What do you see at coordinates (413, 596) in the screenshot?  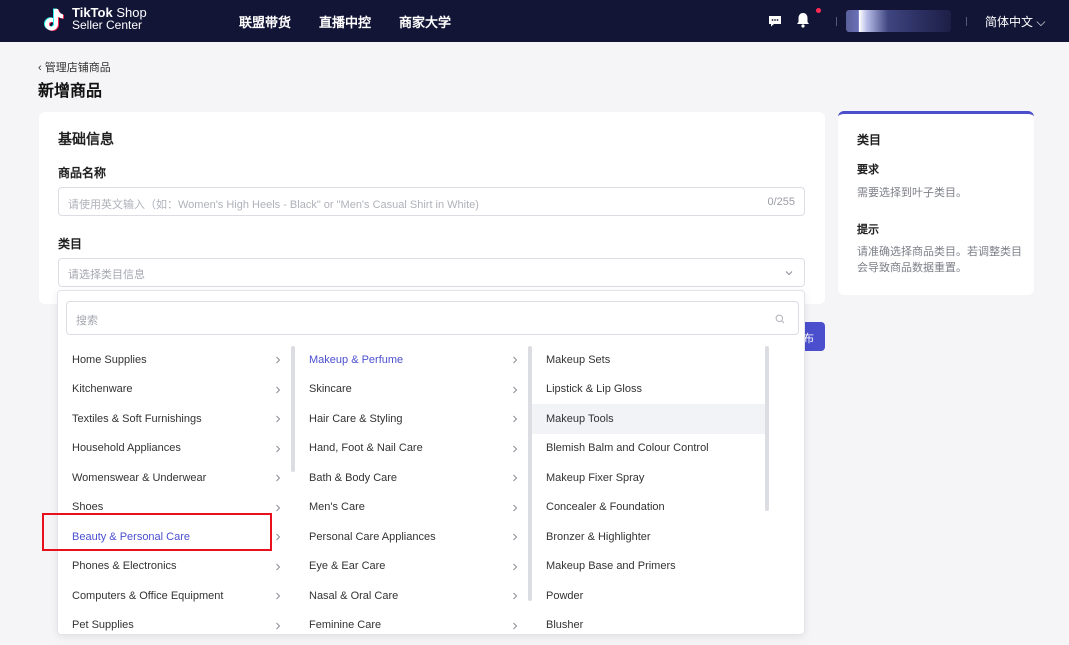 I see `list-item: Nasal & Oral Care` at bounding box center [413, 596].